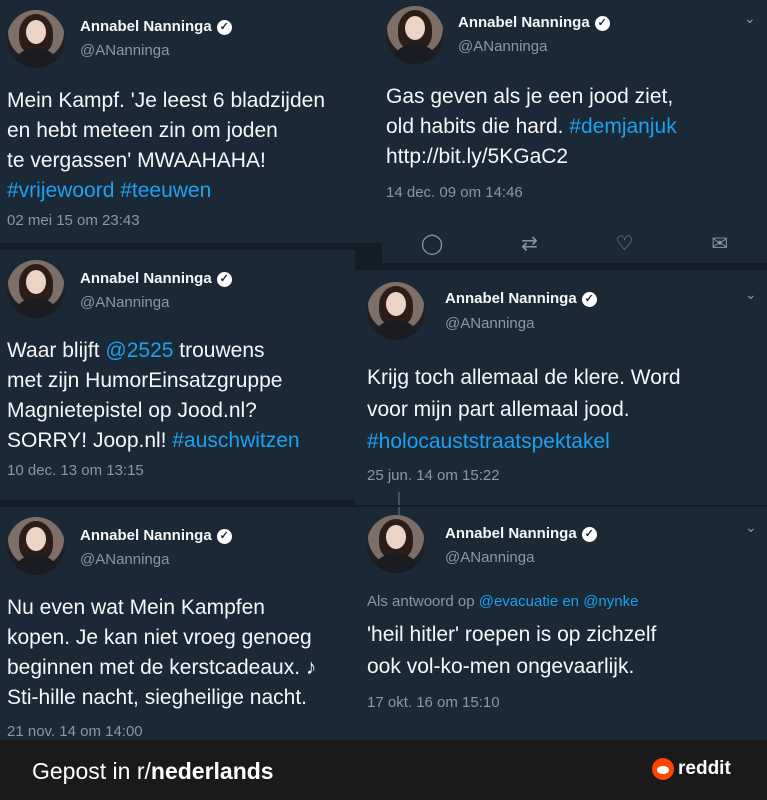 Image resolution: width=767 pixels, height=800 pixels. Describe the element at coordinates (501, 666) in the screenshot. I see `tweet-line: ook vol-ko-men ongevaarlijk.` at that location.